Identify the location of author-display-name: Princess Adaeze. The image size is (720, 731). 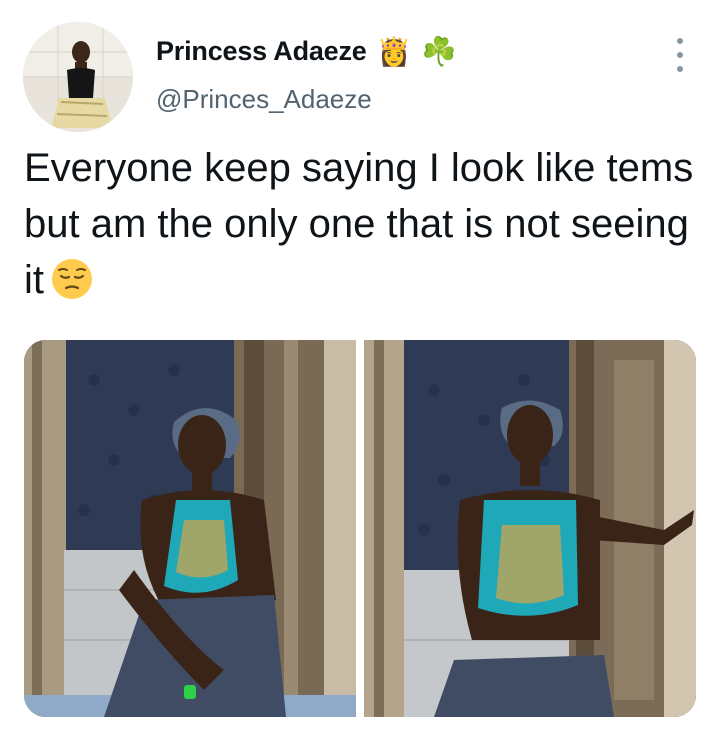
(261, 51).